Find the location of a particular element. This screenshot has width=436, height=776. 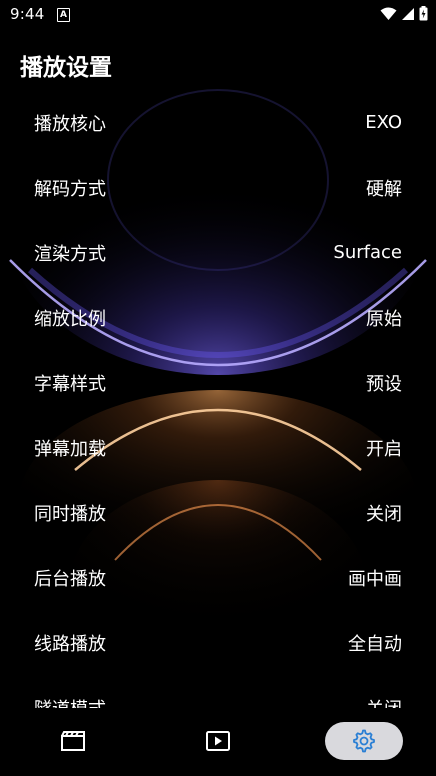

setting-label: 后台播放 is located at coordinates (70, 579).